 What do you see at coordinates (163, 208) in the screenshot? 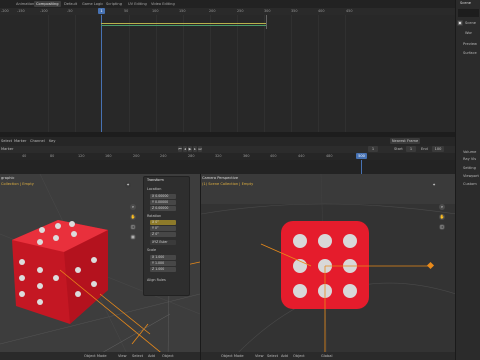
I see `location-z-field: Z 0.00000` at bounding box center [163, 208].